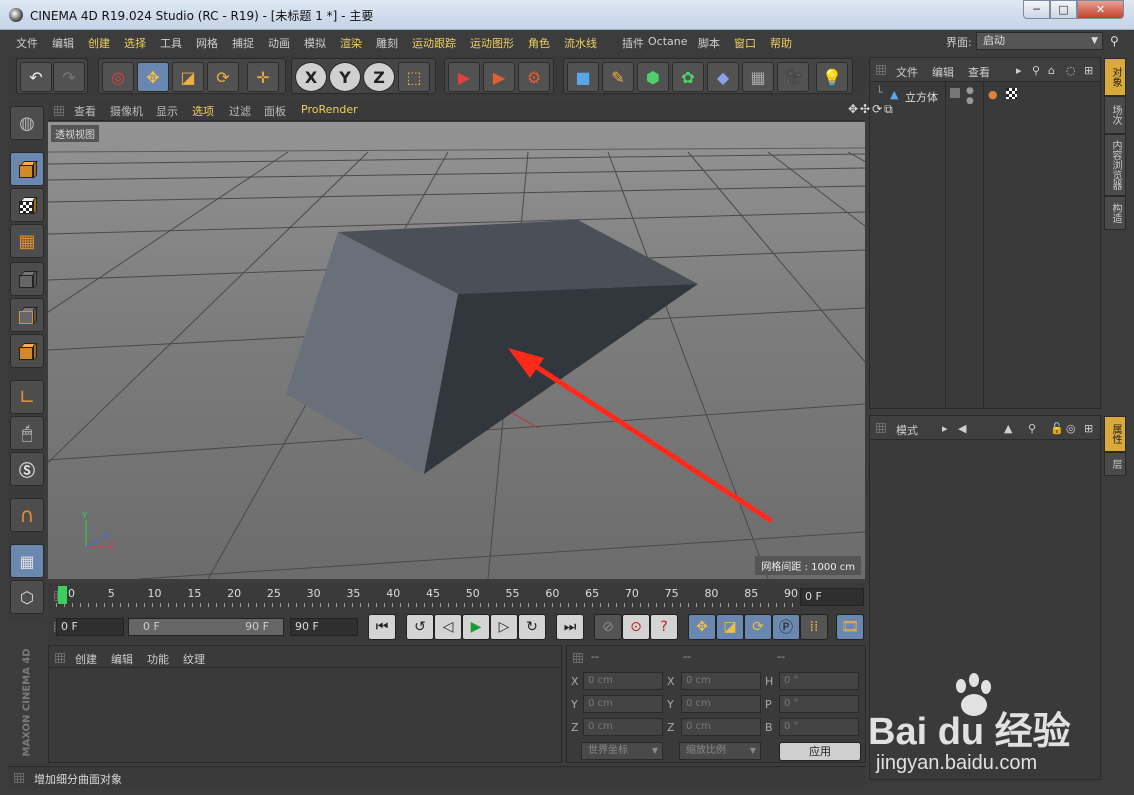 This screenshot has height=795, width=1134. What do you see at coordinates (723, 77) in the screenshot?
I see `deformer-icon: ◆` at bounding box center [723, 77].